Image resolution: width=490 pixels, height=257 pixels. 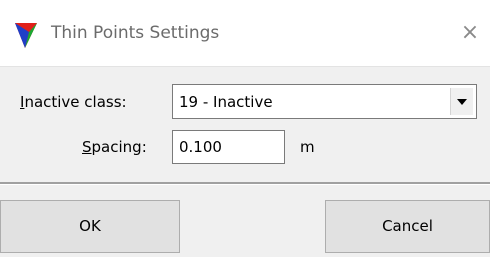 What do you see at coordinates (135, 33) in the screenshot?
I see `window-title: Thin Points Settings` at bounding box center [135, 33].